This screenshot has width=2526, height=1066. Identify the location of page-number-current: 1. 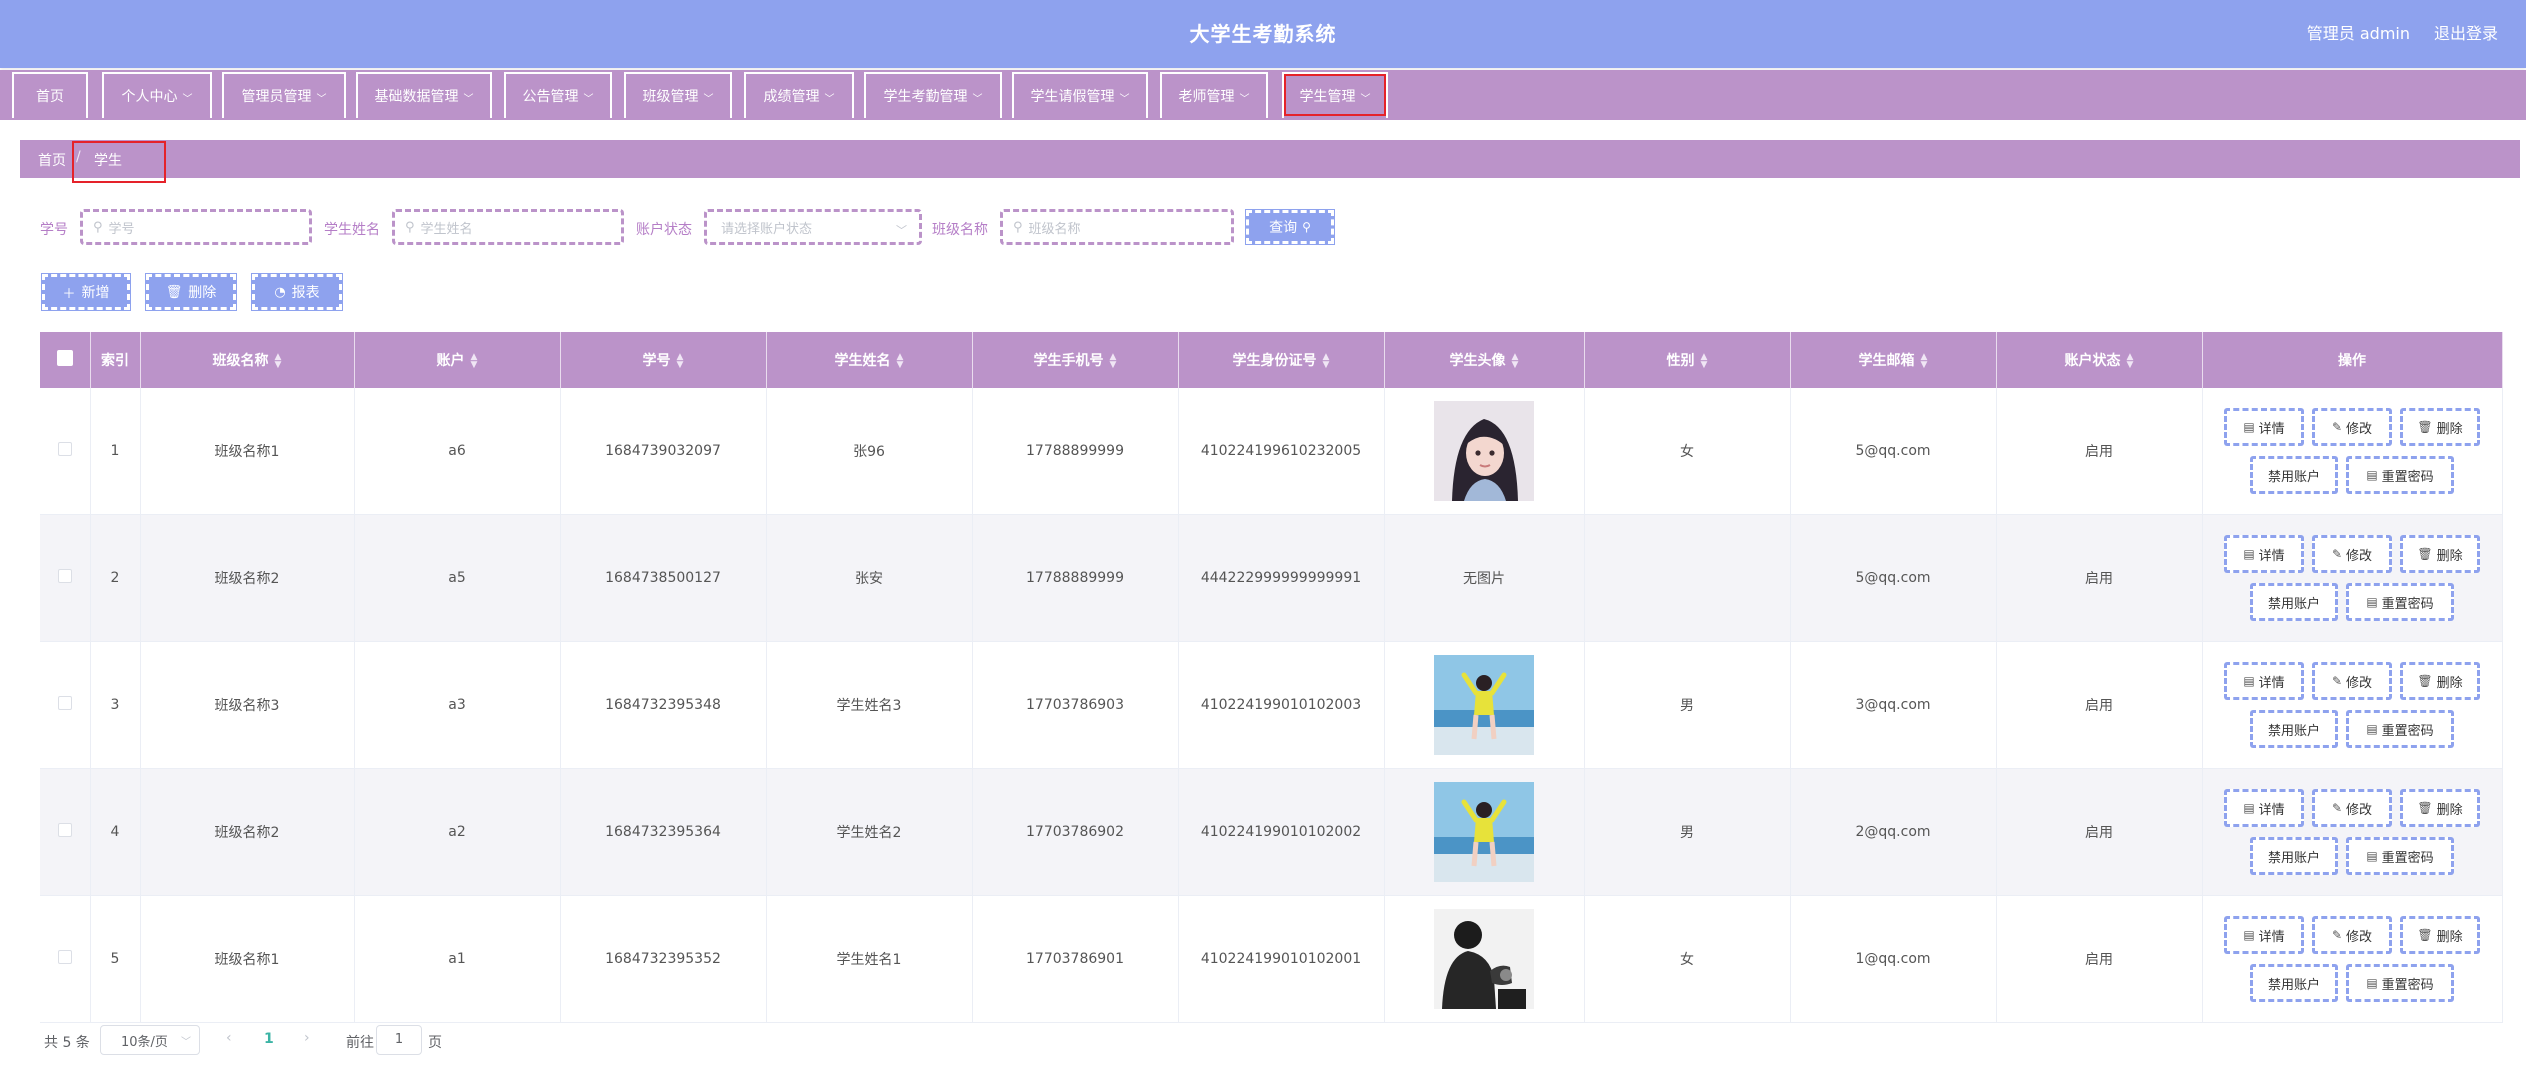
(269, 1039).